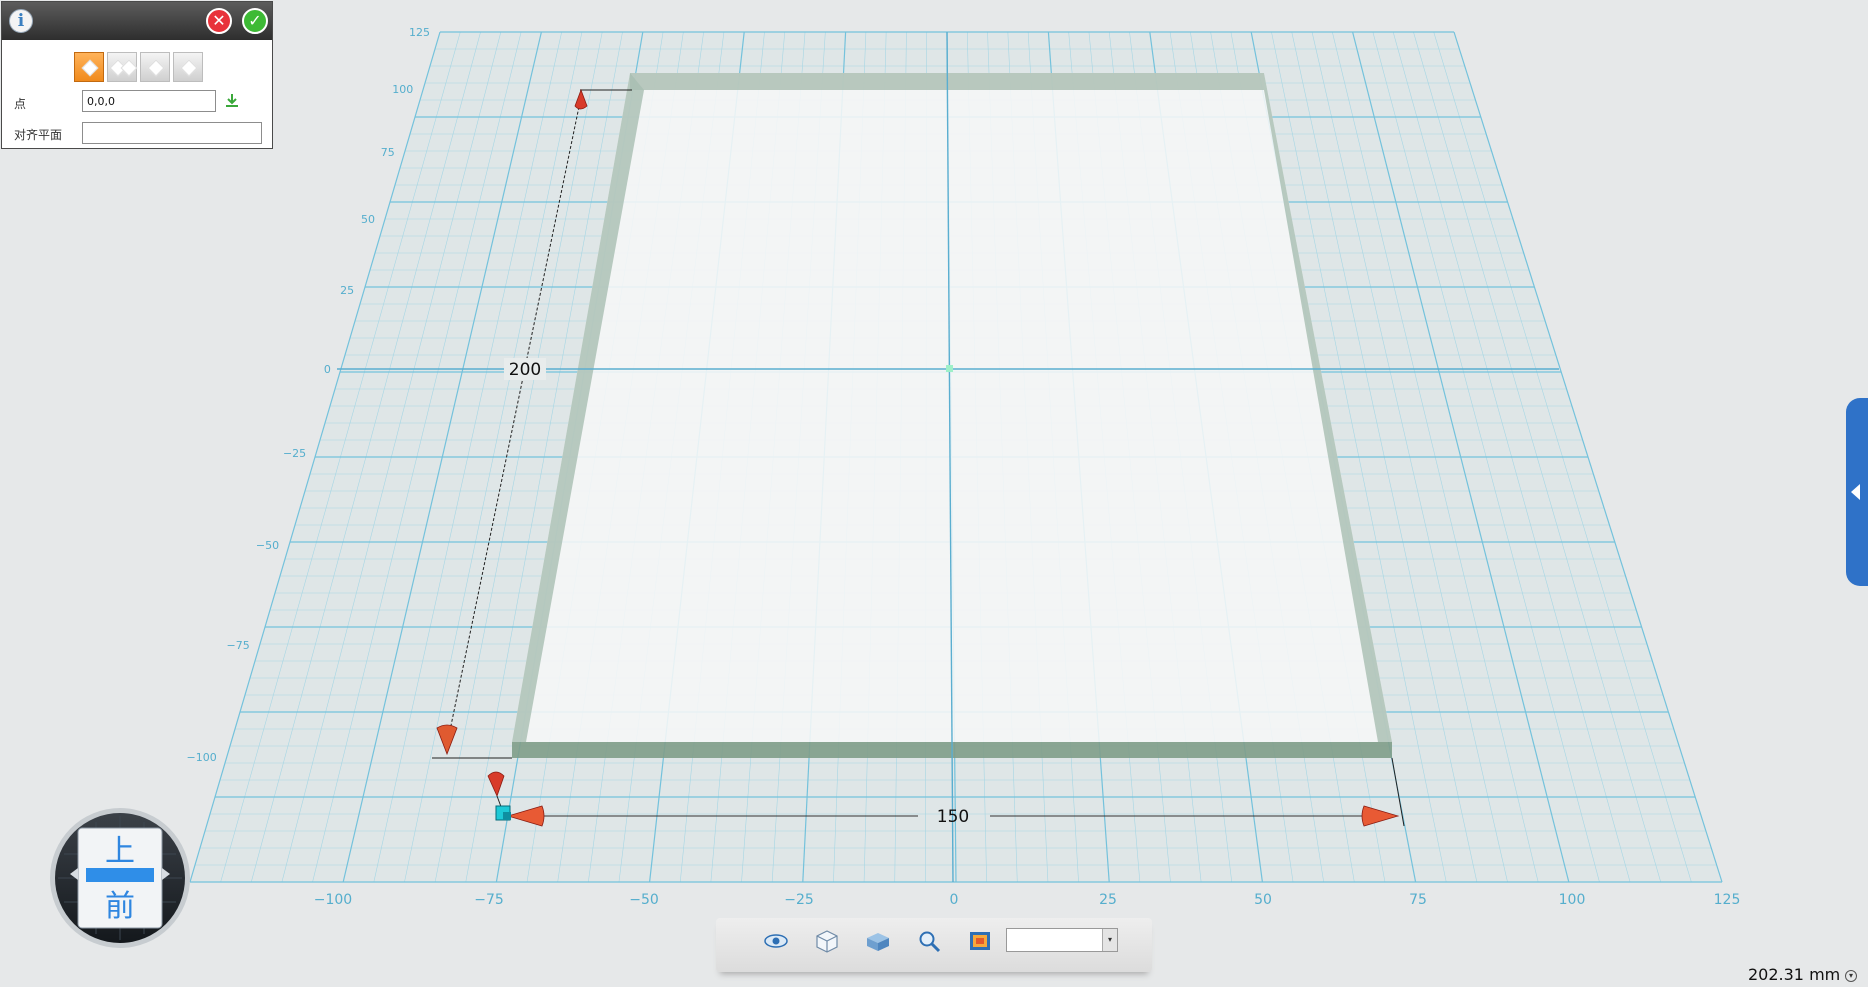 The image size is (1868, 987). Describe the element at coordinates (327, 369) in the screenshot. I see `tick-label-y: 0` at that location.